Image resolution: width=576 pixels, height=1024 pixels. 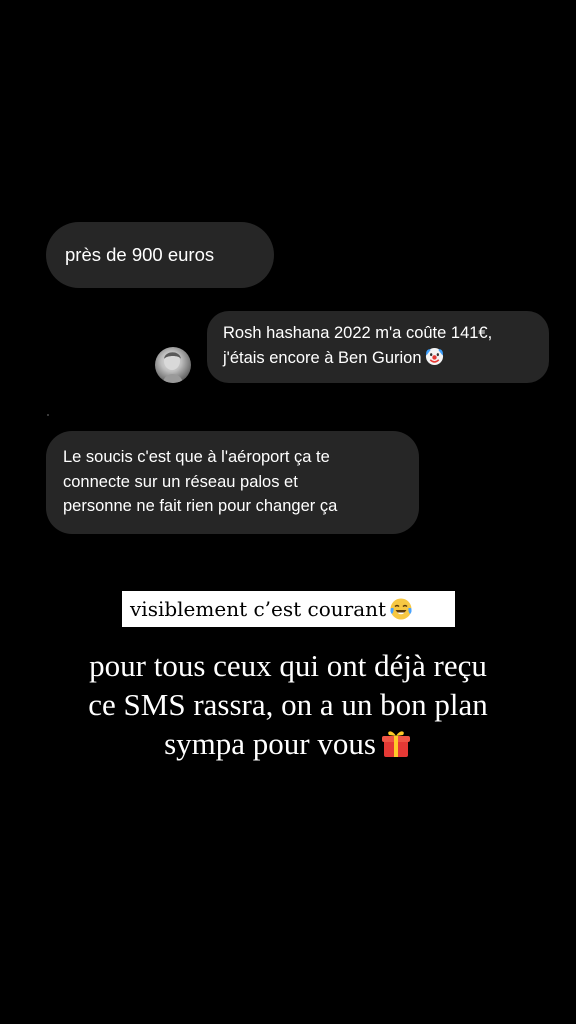 I want to click on message-text-line: j'étais encore à Ben Gurion, so click(x=378, y=358).